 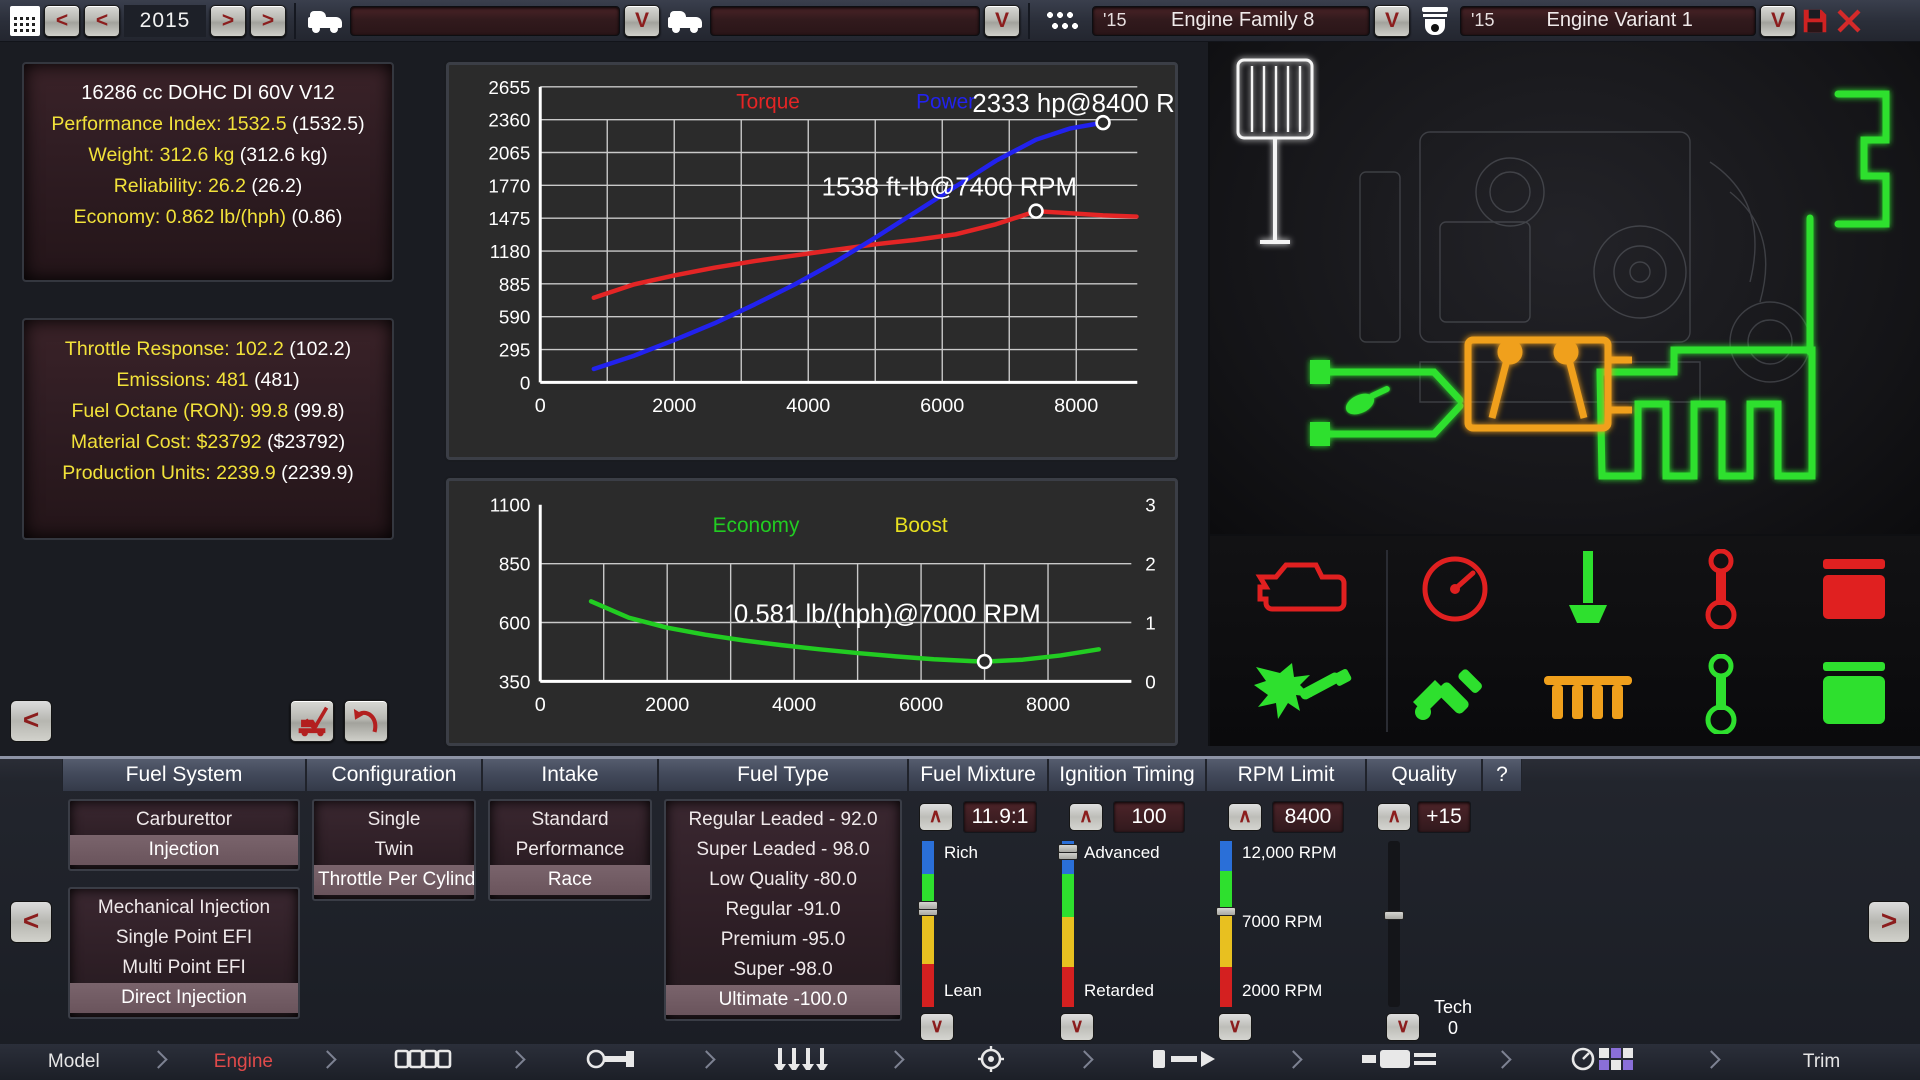 I want to click on check-engine-icon, so click(x=1298, y=588).